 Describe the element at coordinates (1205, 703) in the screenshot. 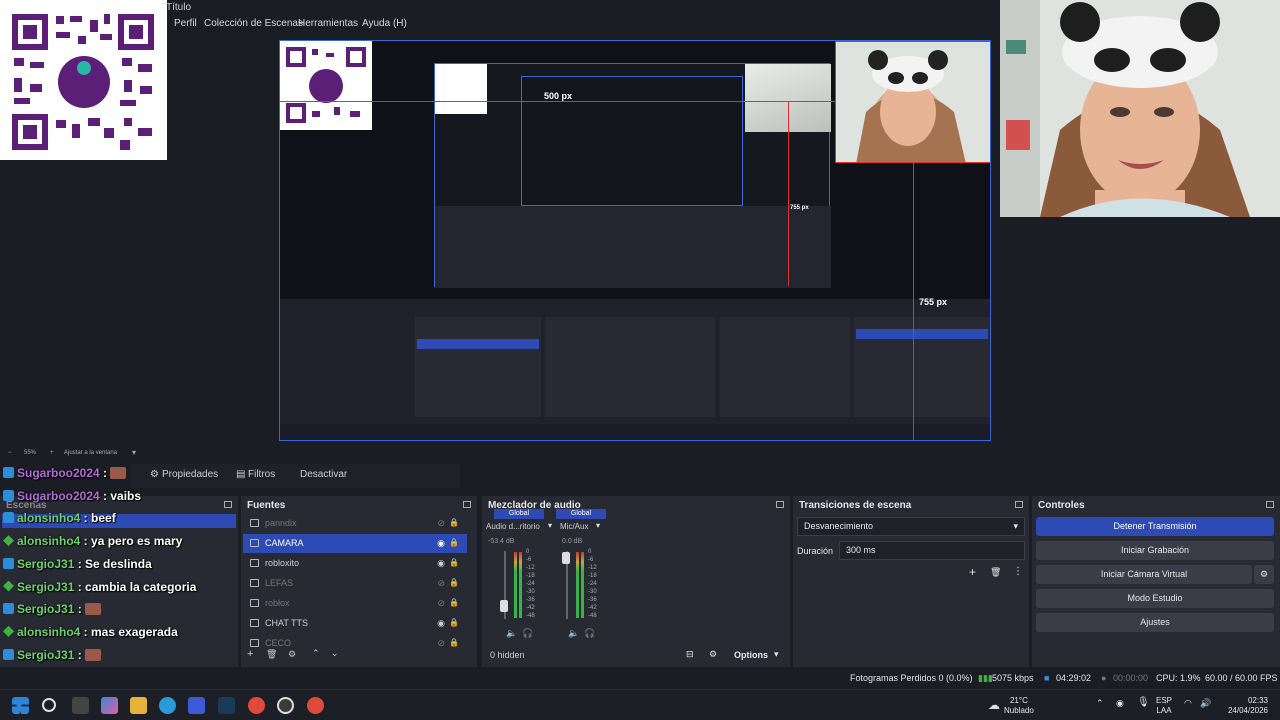

I see `volume-icon: 🔊` at that location.